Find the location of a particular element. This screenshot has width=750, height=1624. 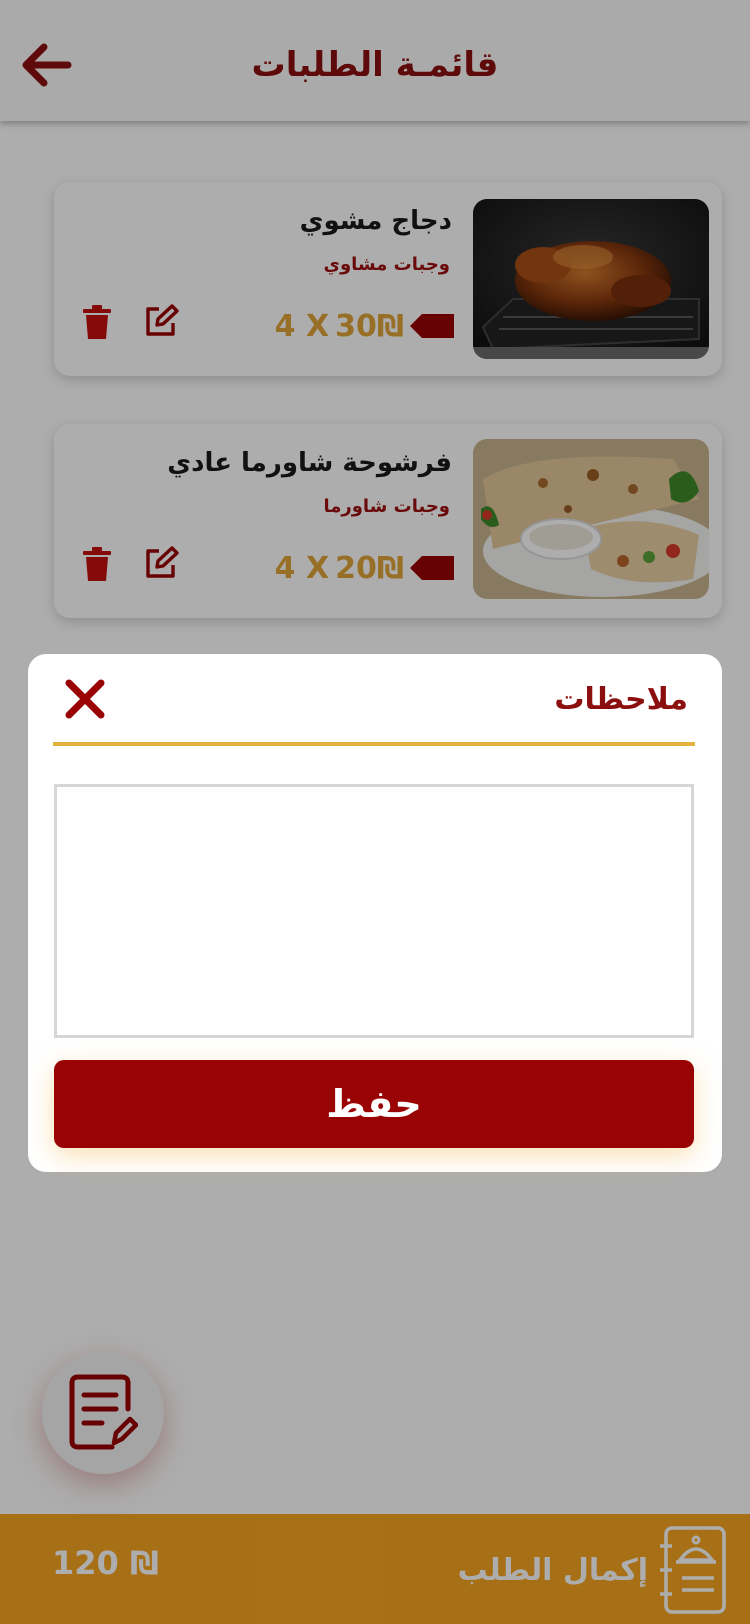

notes-textarea is located at coordinates (374, 911).